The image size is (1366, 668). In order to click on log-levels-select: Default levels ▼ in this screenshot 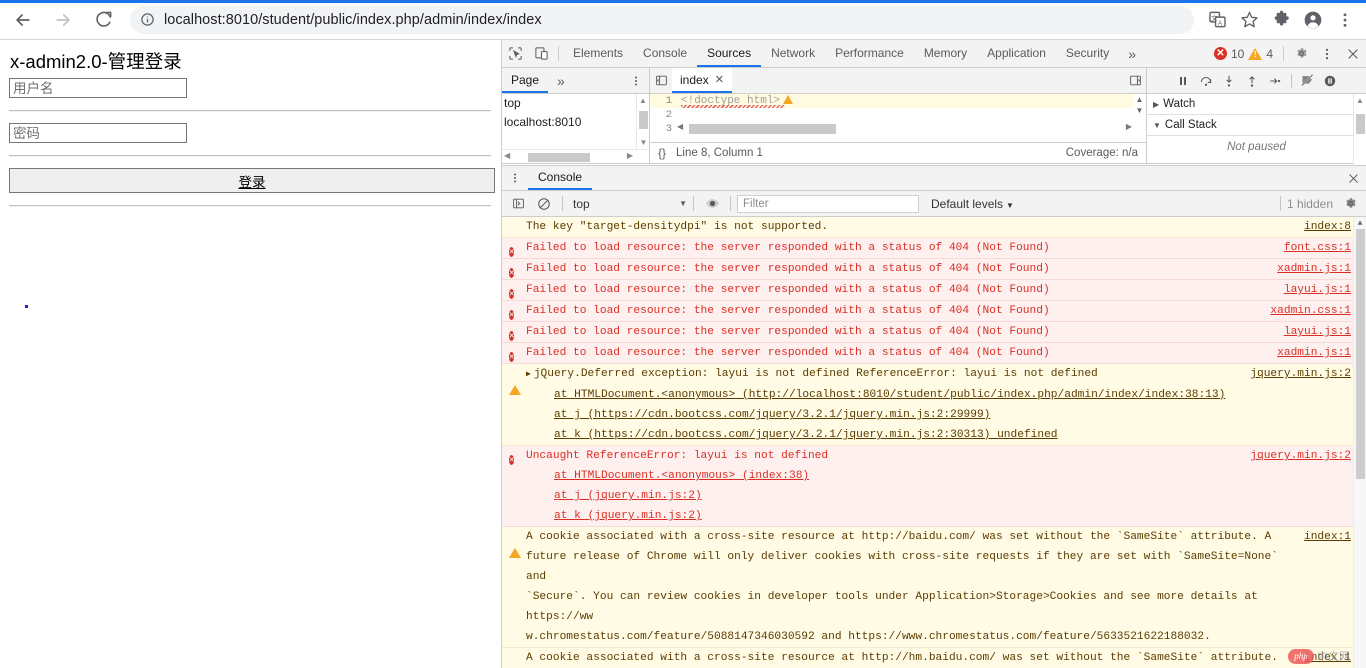, I will do `click(972, 204)`.